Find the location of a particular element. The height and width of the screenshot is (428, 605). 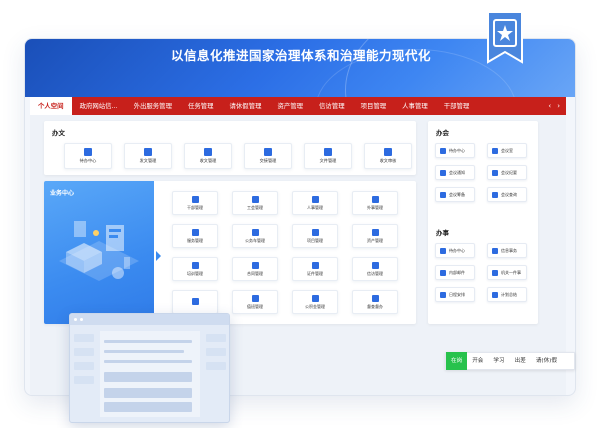

status-study: 学习 is located at coordinates (498, 361).